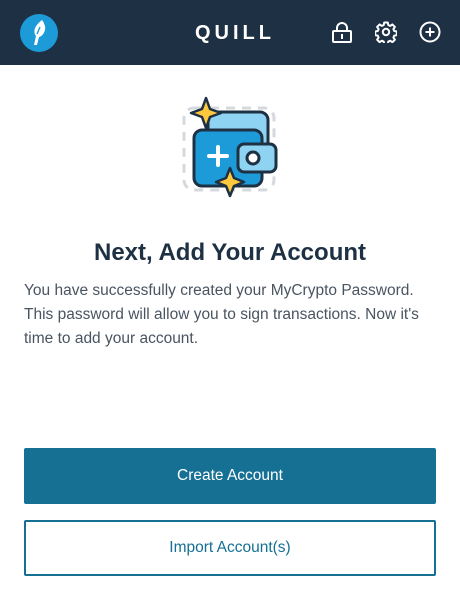 The width and height of the screenshot is (460, 600). Describe the element at coordinates (229, 252) in the screenshot. I see `page-heading: Next, Add Your Account` at that location.